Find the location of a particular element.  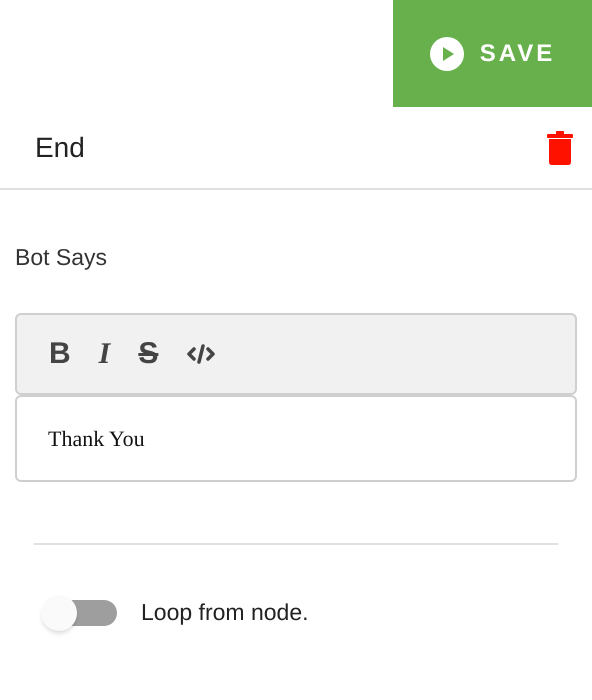

toggle-label: Loop from node. is located at coordinates (225, 613).